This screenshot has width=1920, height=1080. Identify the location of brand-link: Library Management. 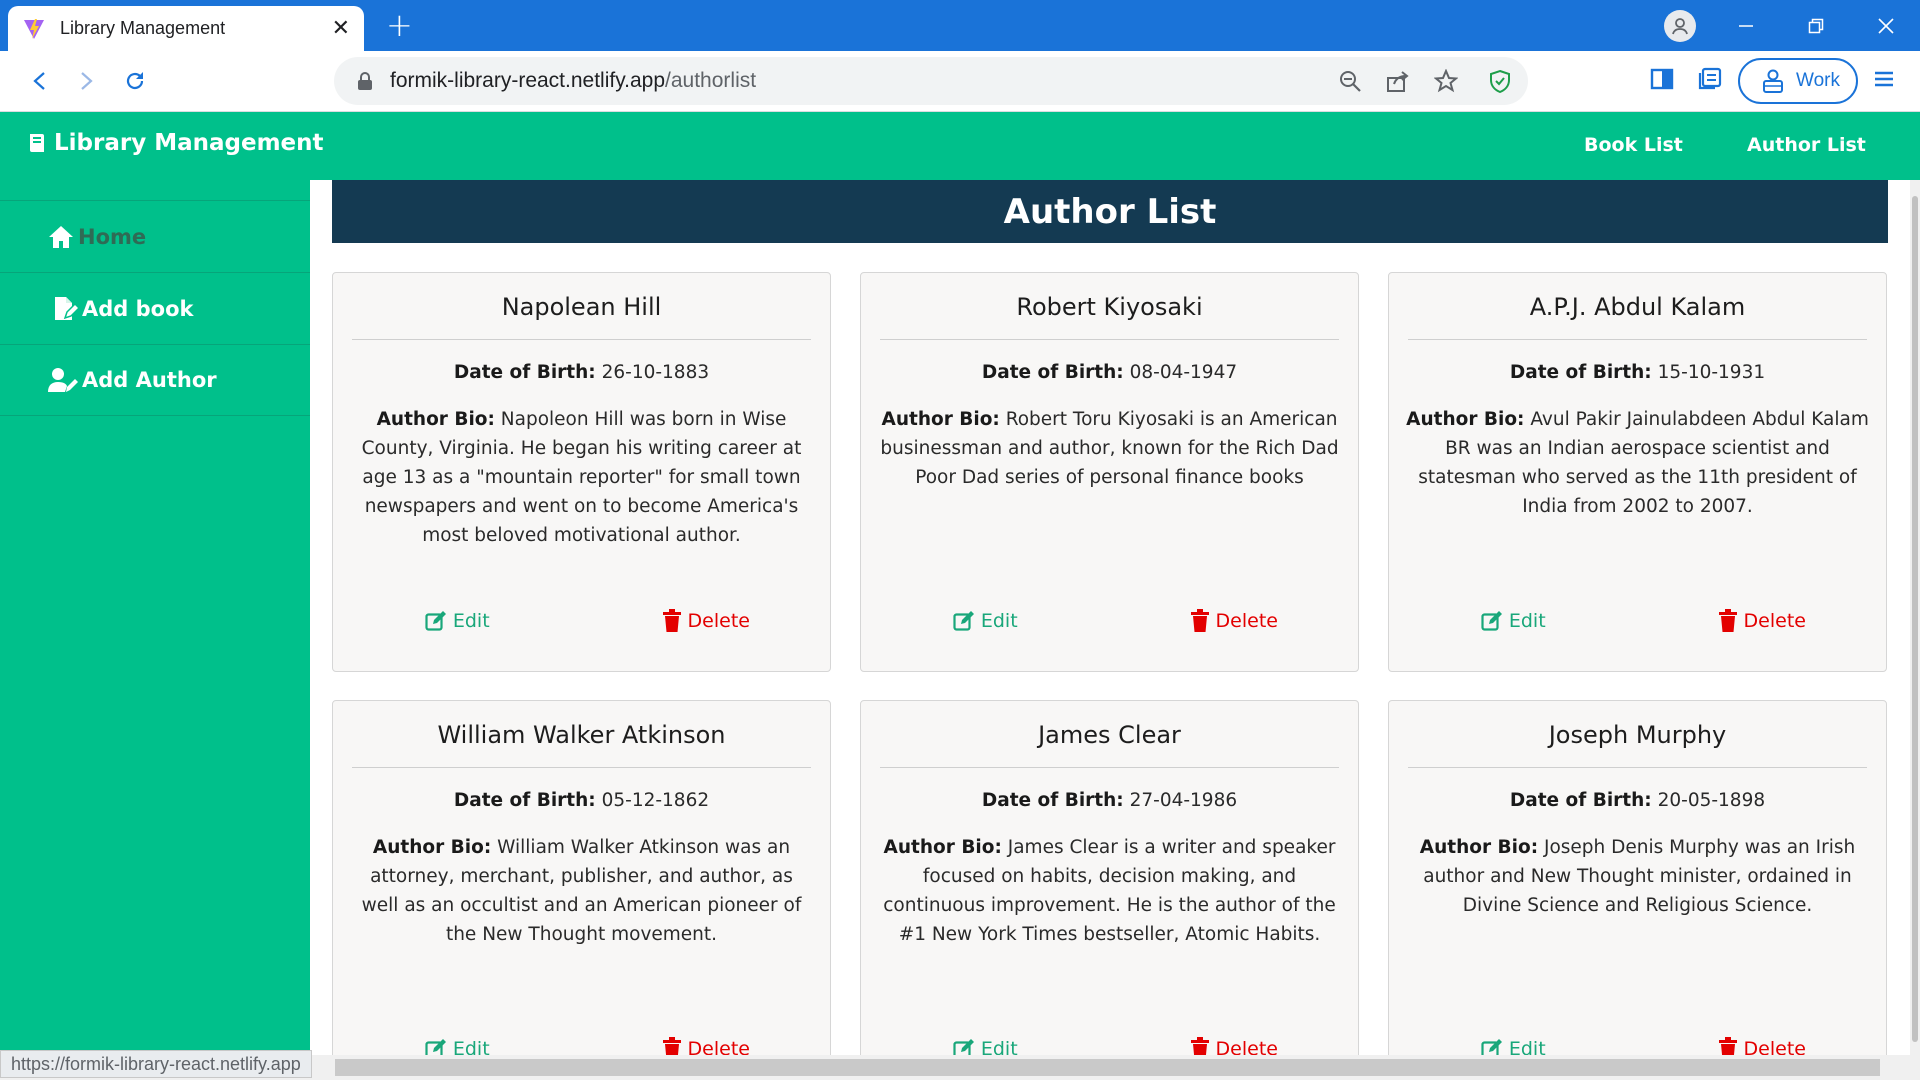
(176, 143).